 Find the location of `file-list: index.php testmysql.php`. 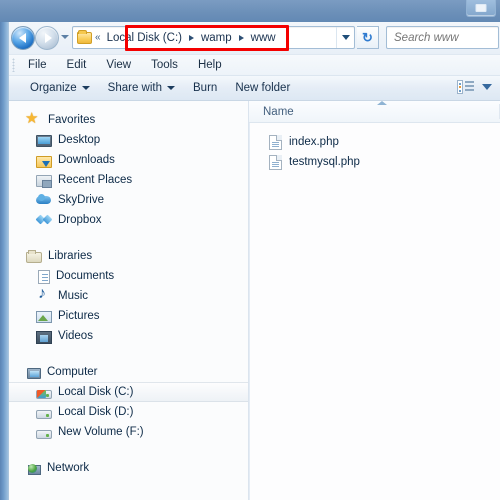

file-list: index.php testmysql.php is located at coordinates (374, 147).